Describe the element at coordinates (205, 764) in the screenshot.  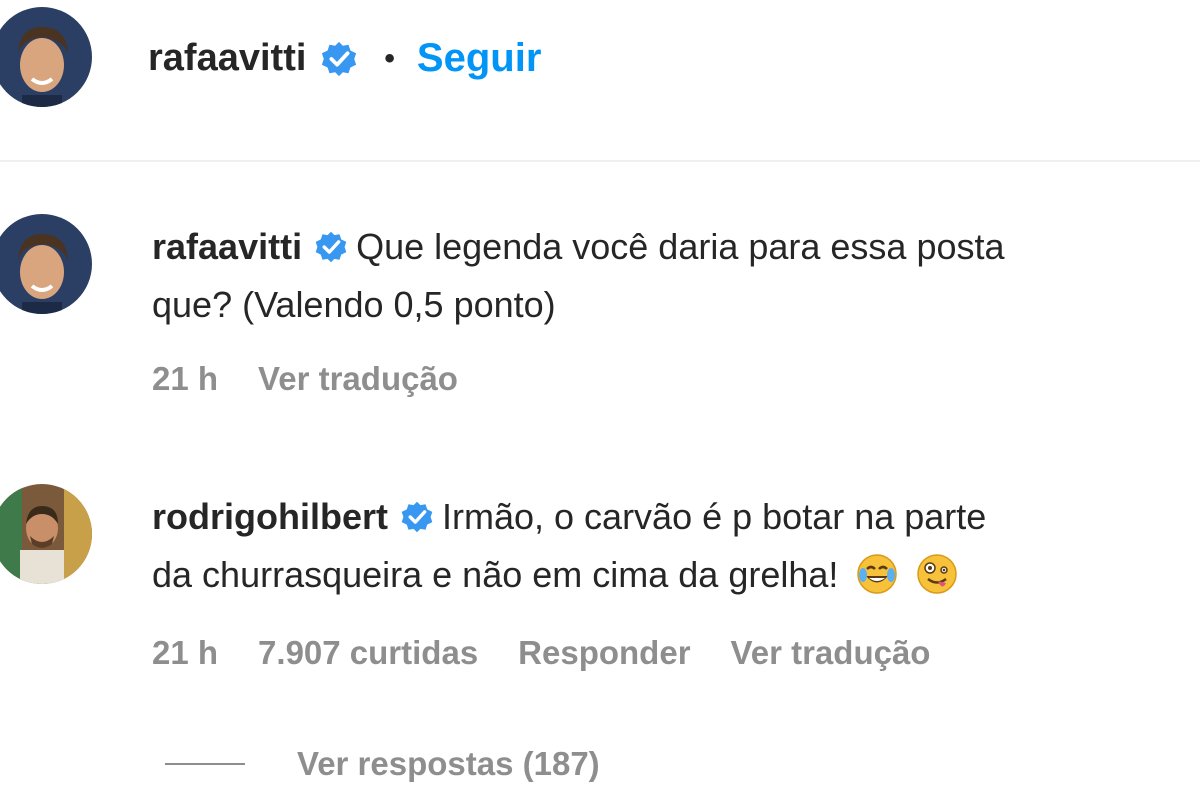
I see `replies-line` at that location.